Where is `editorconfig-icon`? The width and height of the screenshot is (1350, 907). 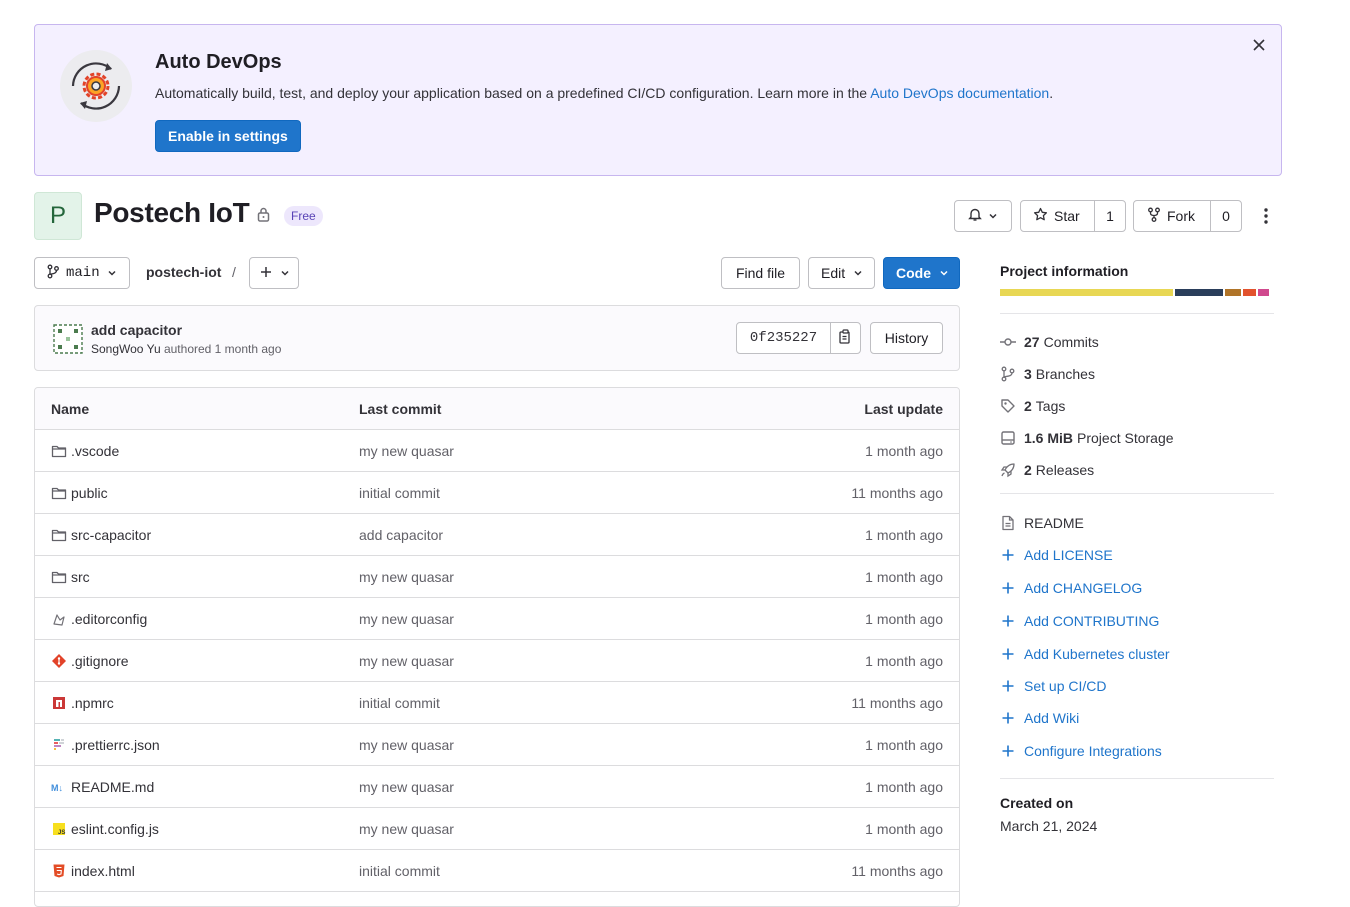 editorconfig-icon is located at coordinates (59, 619).